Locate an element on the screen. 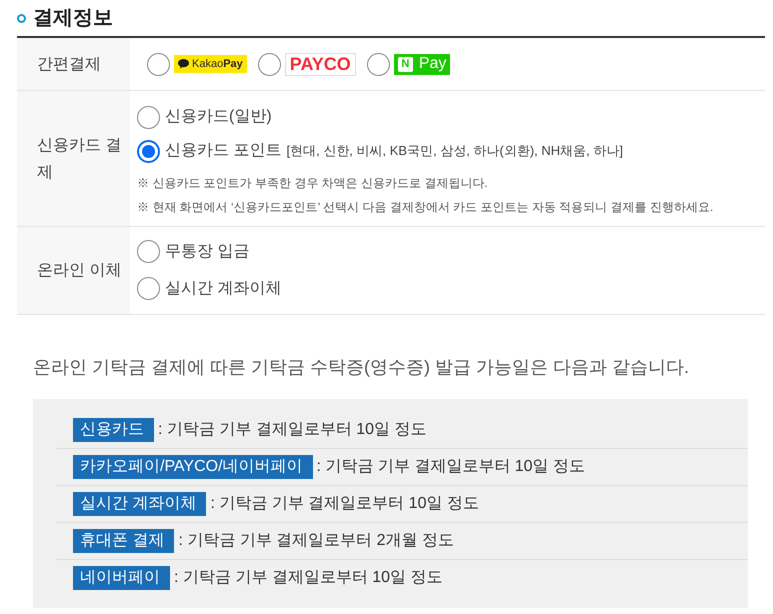 The width and height of the screenshot is (773, 614). ring-icon is located at coordinates (21, 18).